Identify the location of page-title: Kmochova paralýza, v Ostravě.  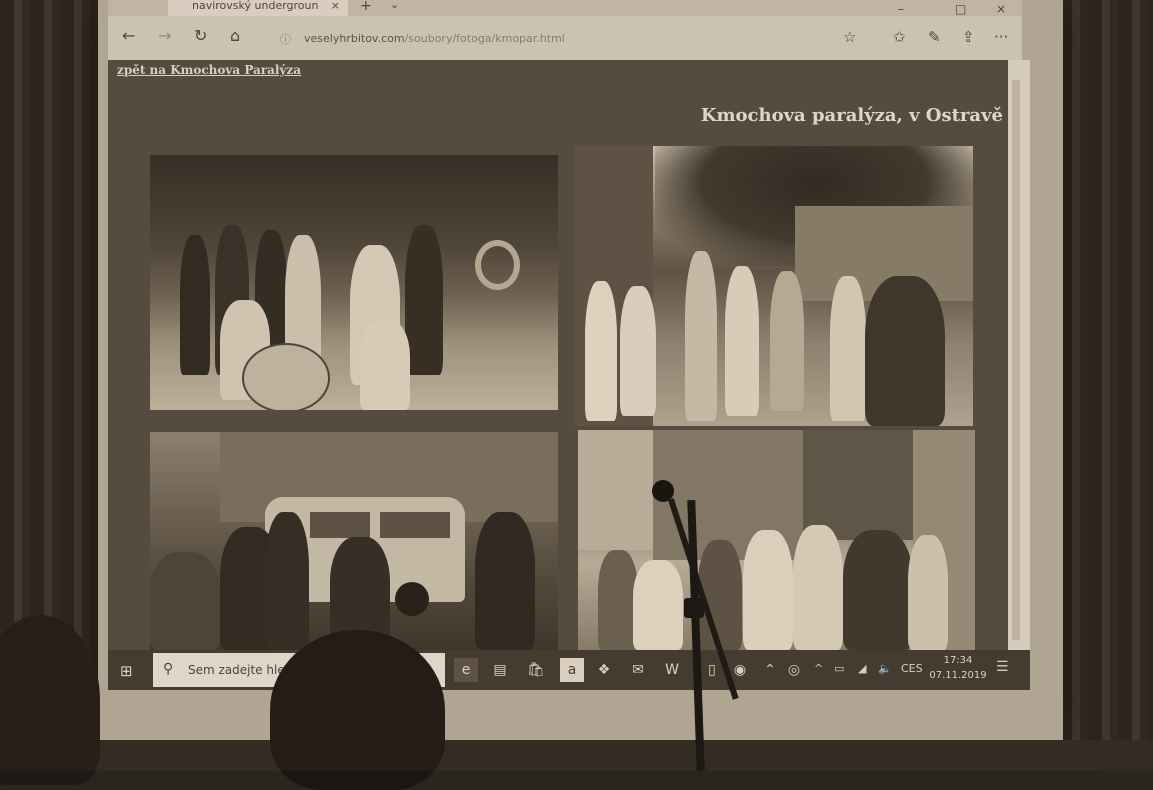
(851, 115).